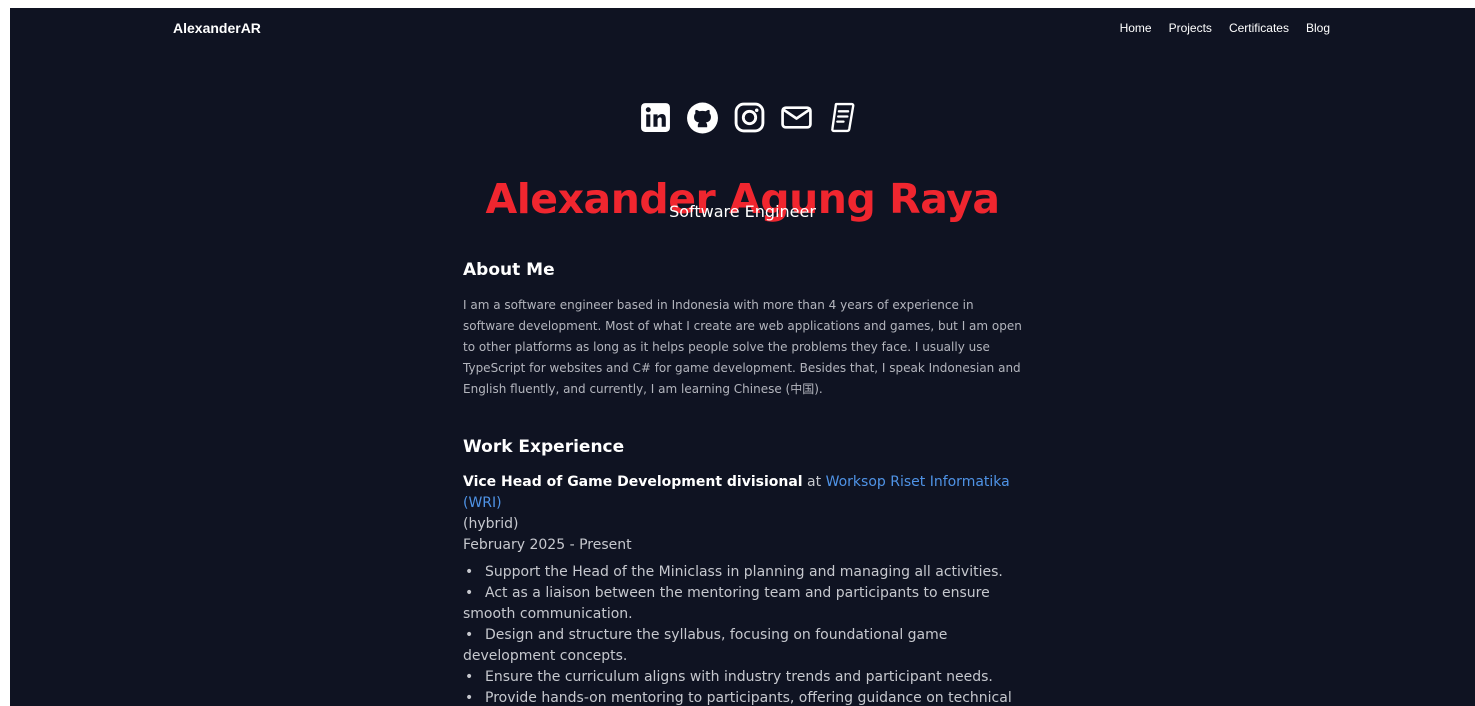 The image size is (1475, 706). I want to click on nav-home-link: Home, so click(1136, 28).